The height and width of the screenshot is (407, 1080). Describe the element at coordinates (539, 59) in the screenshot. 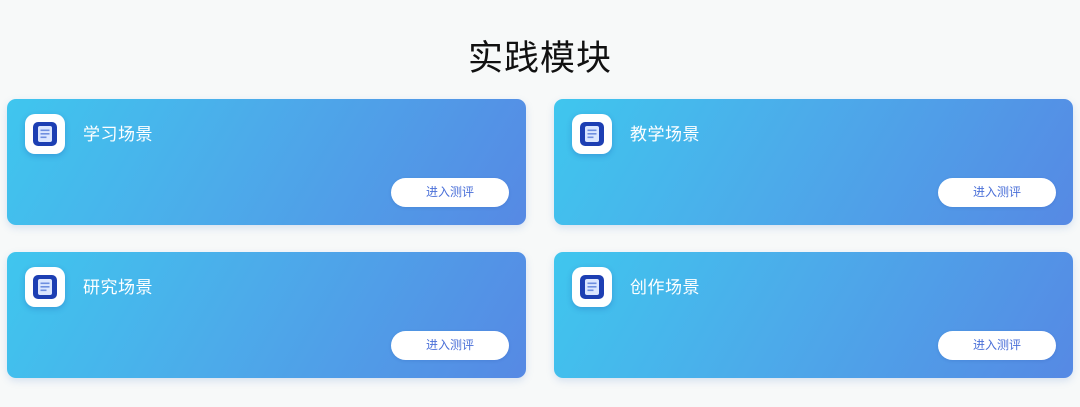

I see `page-title: 实践模块` at that location.